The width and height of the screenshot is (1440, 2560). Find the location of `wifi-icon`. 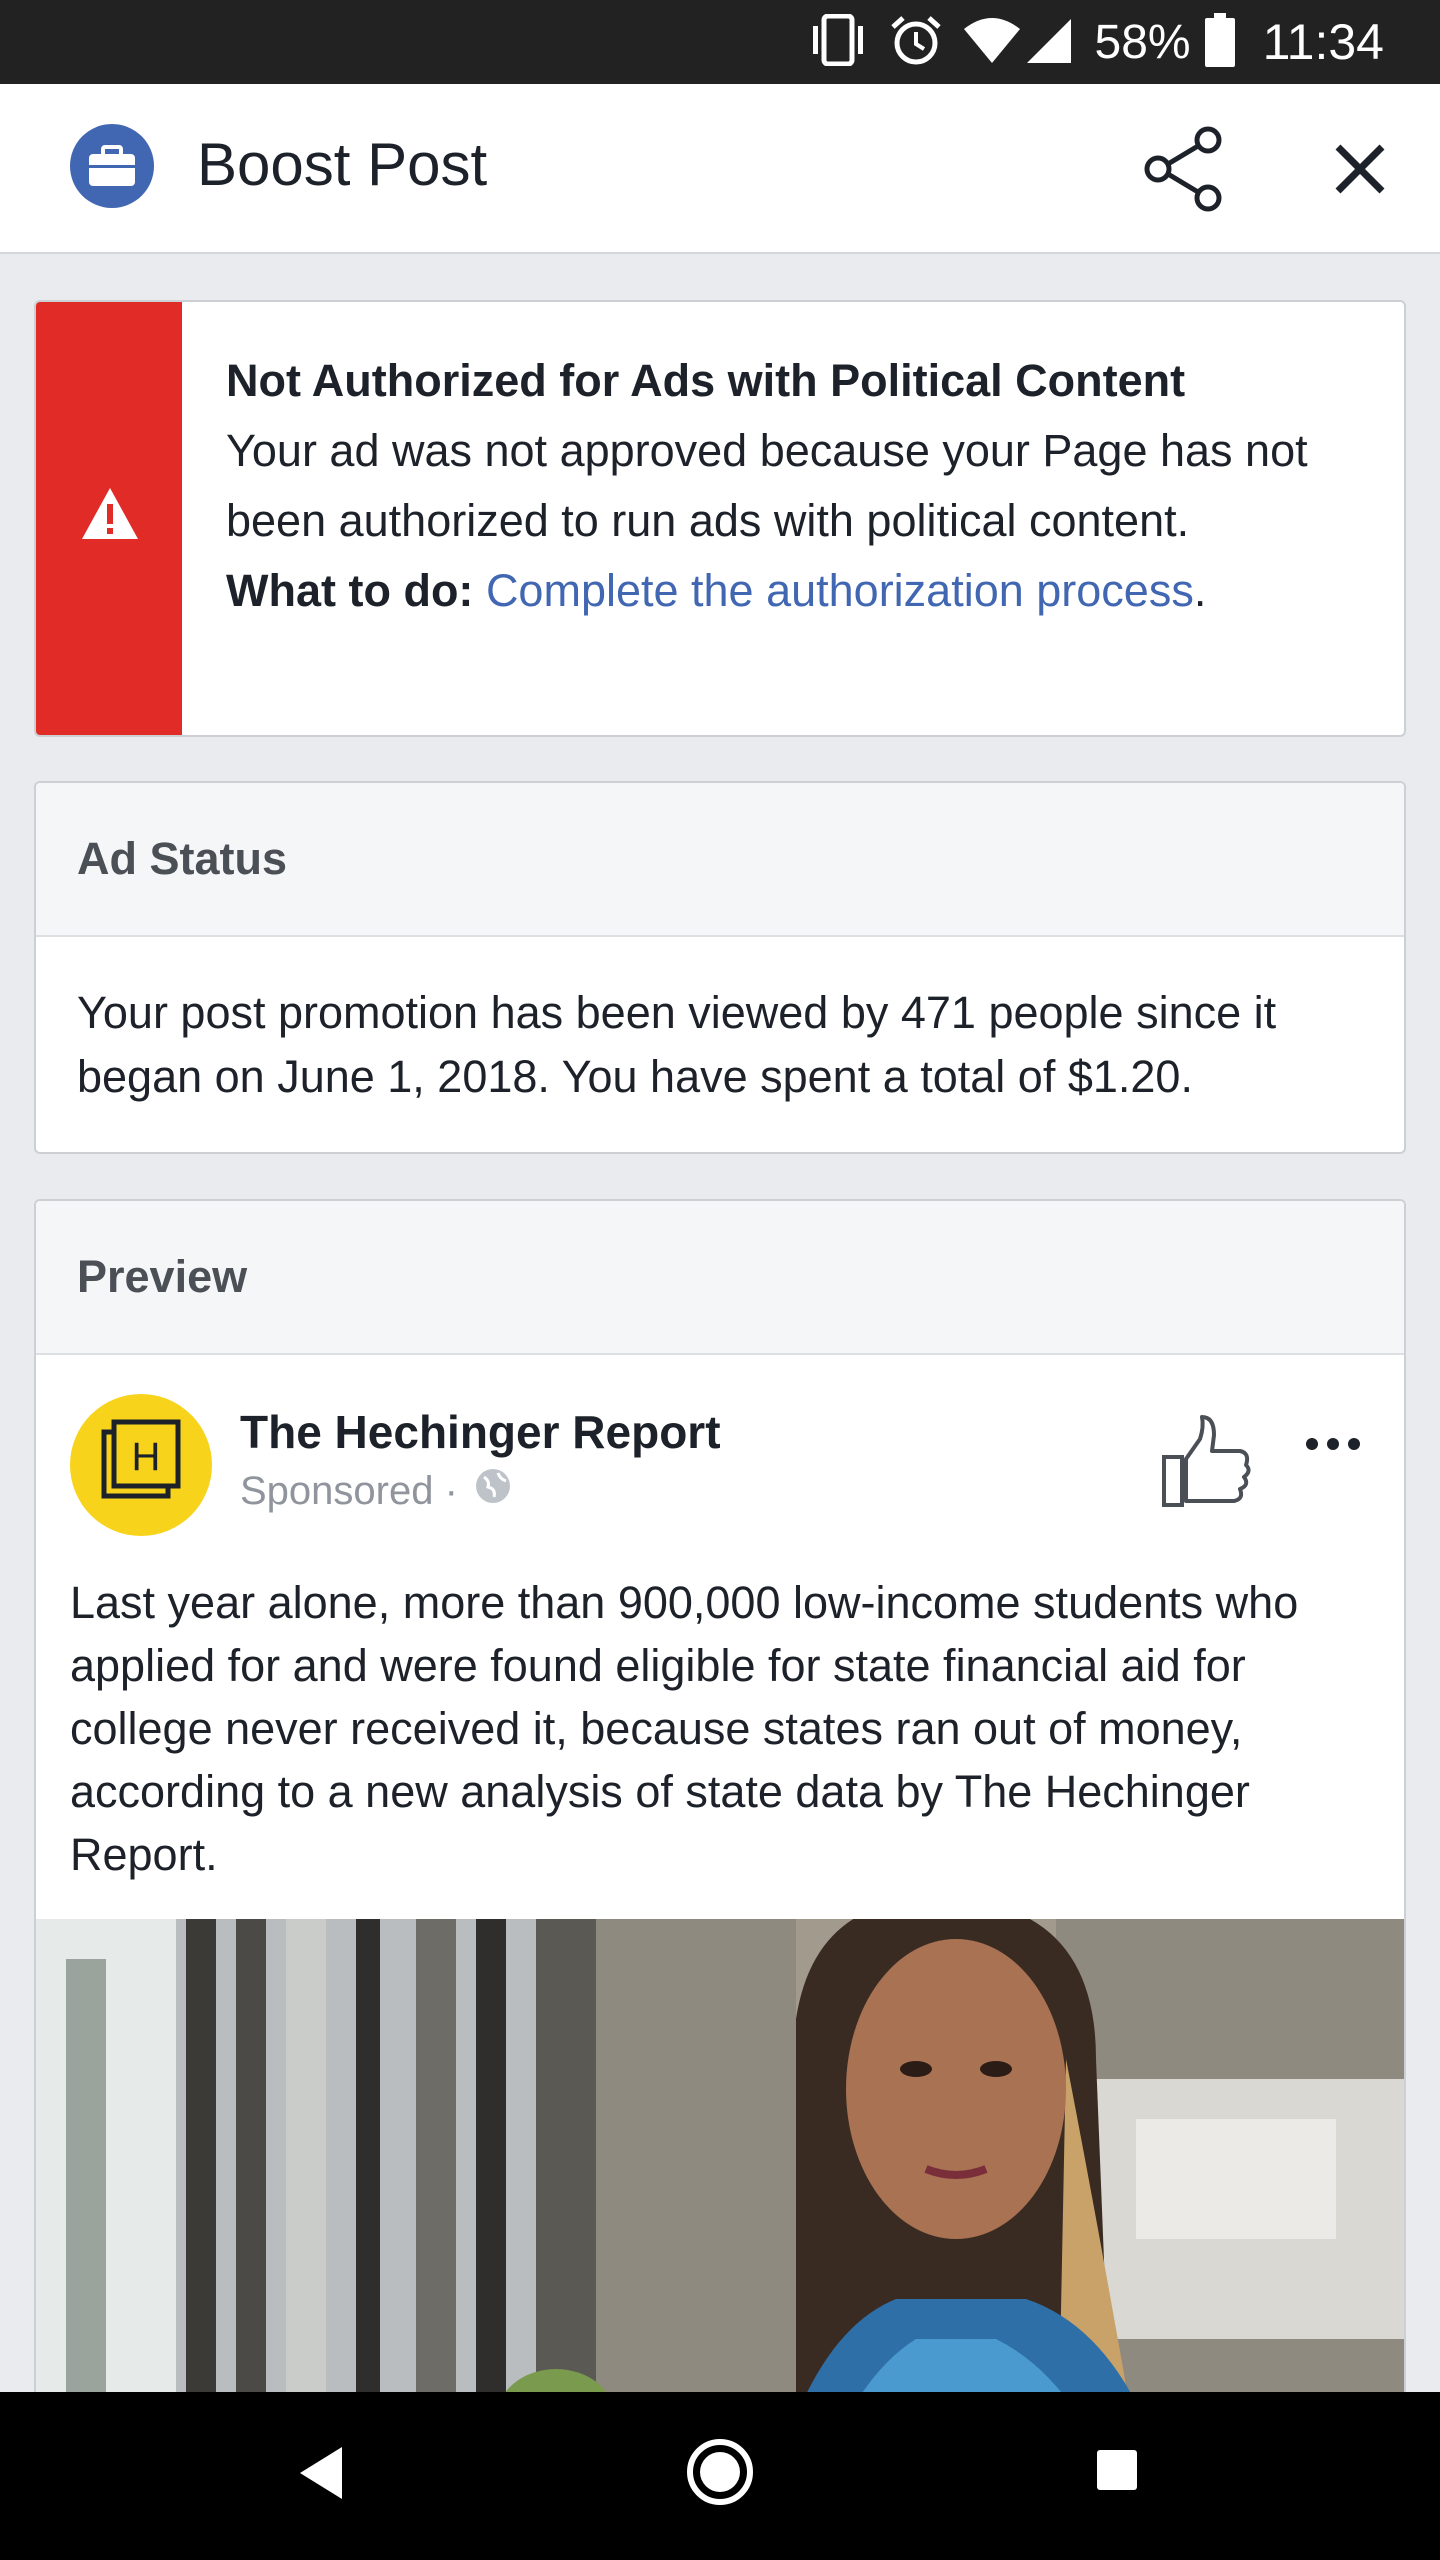

wifi-icon is located at coordinates (992, 42).